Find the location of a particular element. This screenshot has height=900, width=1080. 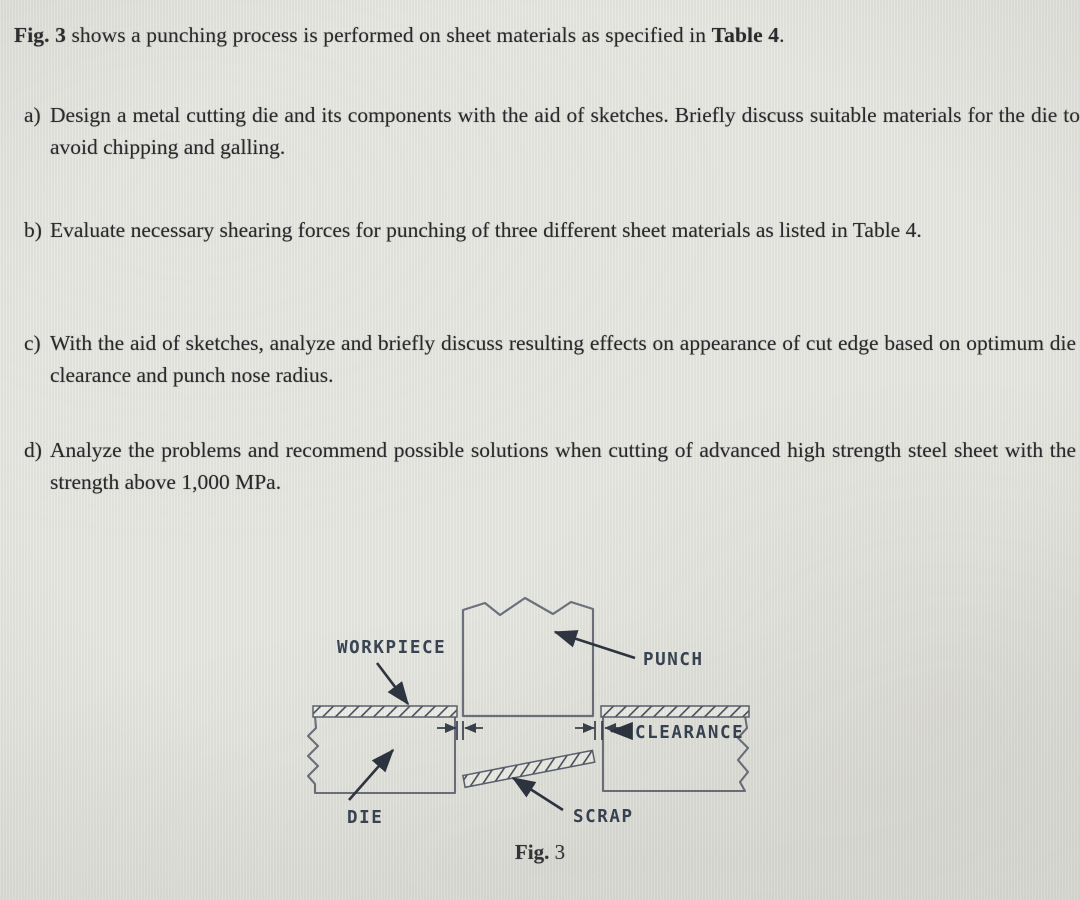

figure-caption-number: 3 is located at coordinates (557, 852).